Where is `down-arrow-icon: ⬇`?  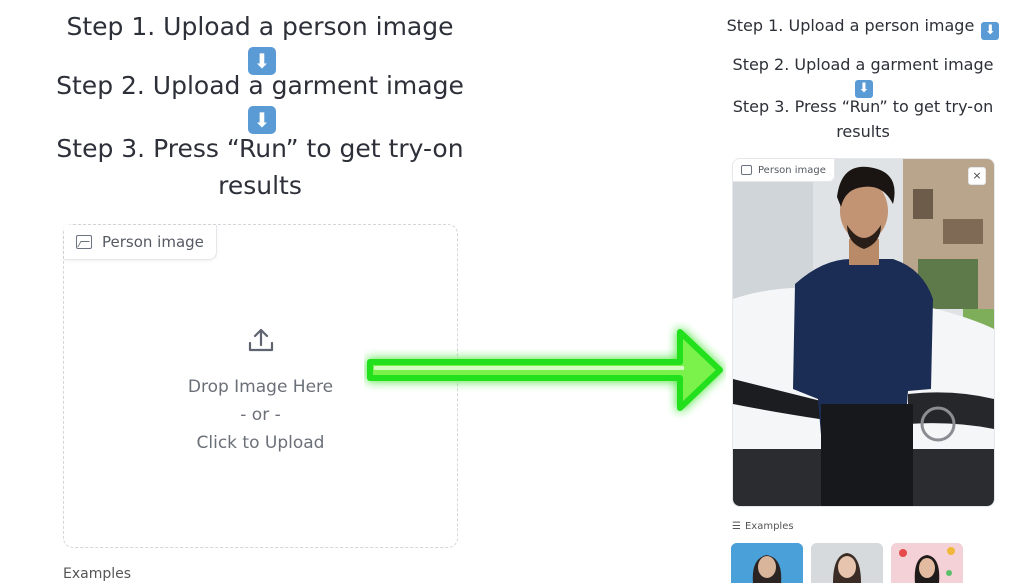
down-arrow-icon: ⬇ is located at coordinates (990, 31).